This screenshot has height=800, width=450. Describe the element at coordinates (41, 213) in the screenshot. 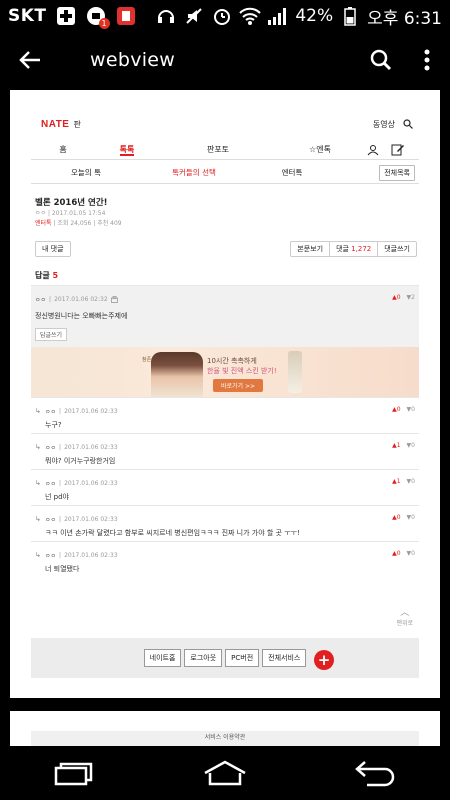

I see `post-author: ㅇㅇ` at that location.